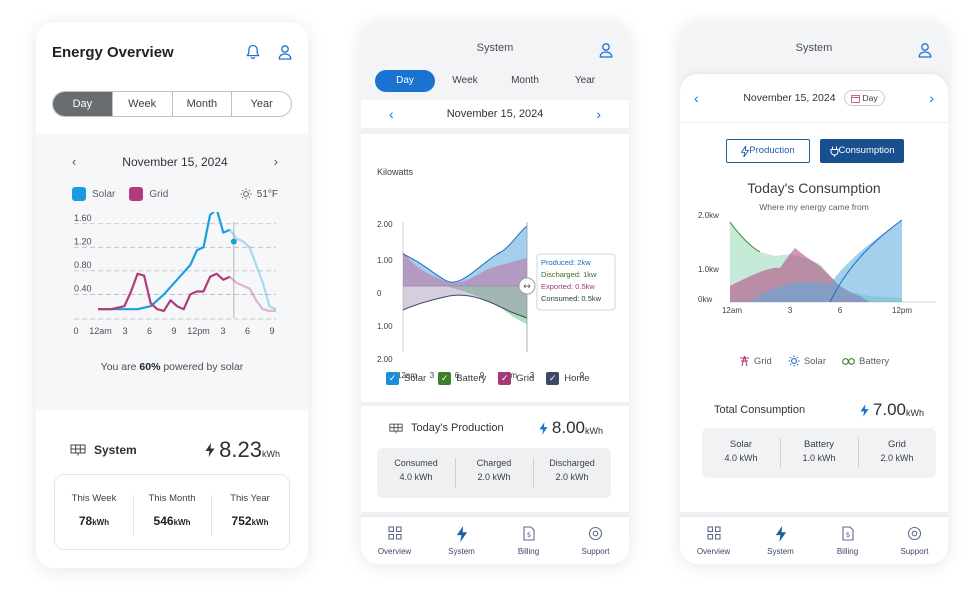 The image size is (968, 614). I want to click on bill-icon: $, so click(528, 535).